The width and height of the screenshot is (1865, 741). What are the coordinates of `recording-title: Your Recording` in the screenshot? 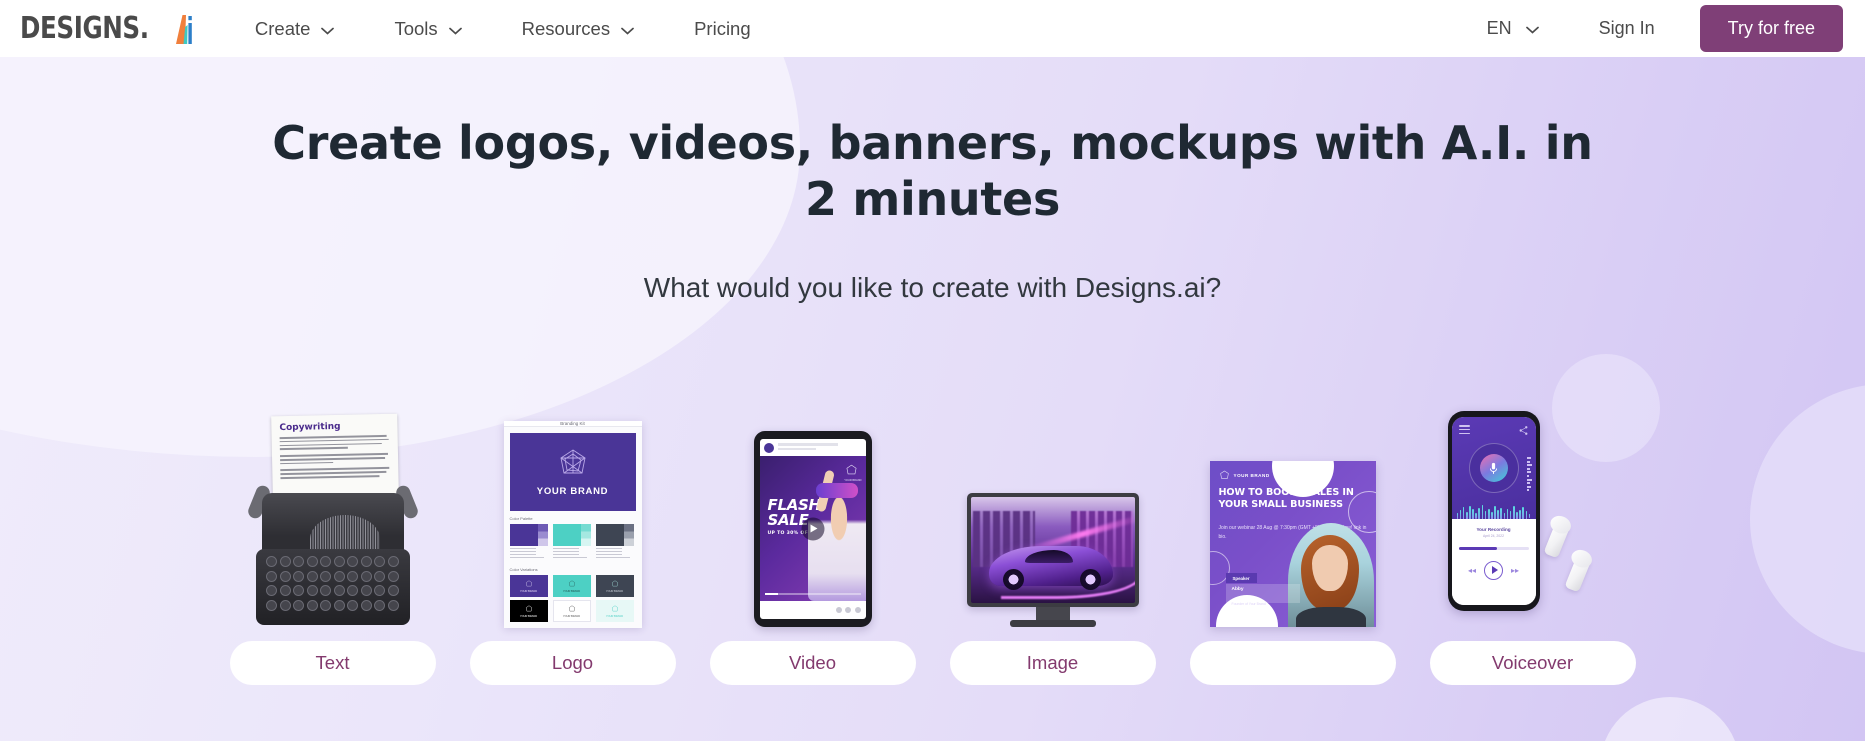 It's located at (1493, 529).